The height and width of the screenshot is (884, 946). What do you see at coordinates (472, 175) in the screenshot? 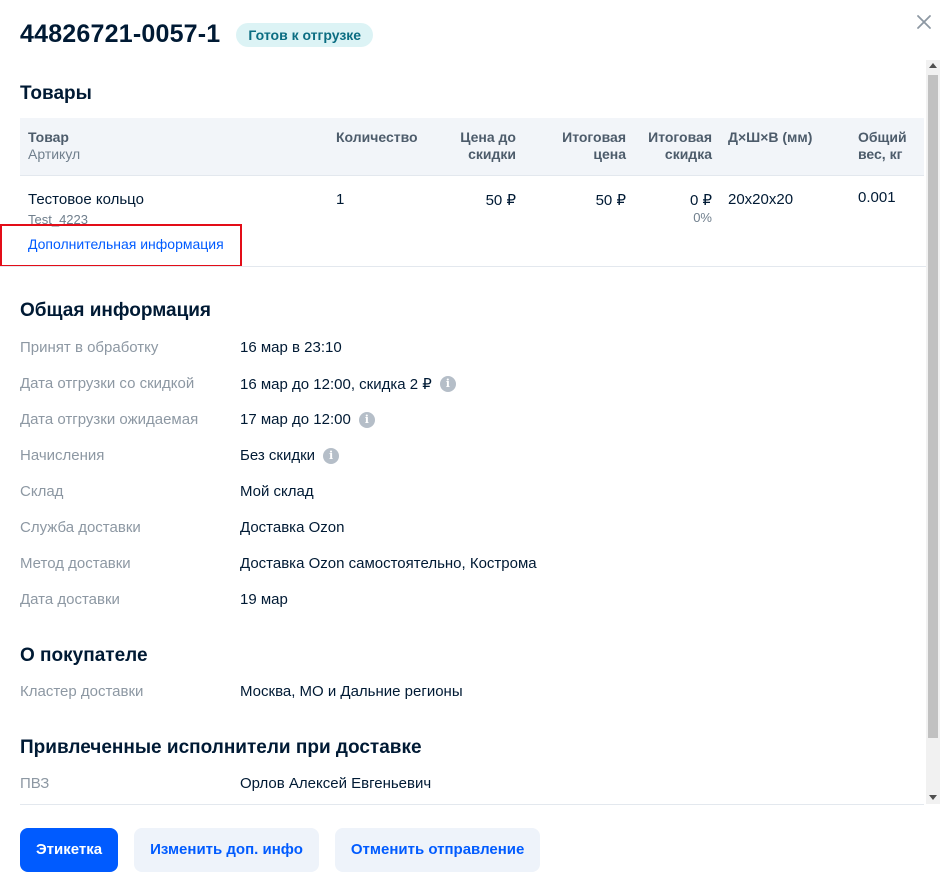
I see `table-divider` at bounding box center [472, 175].